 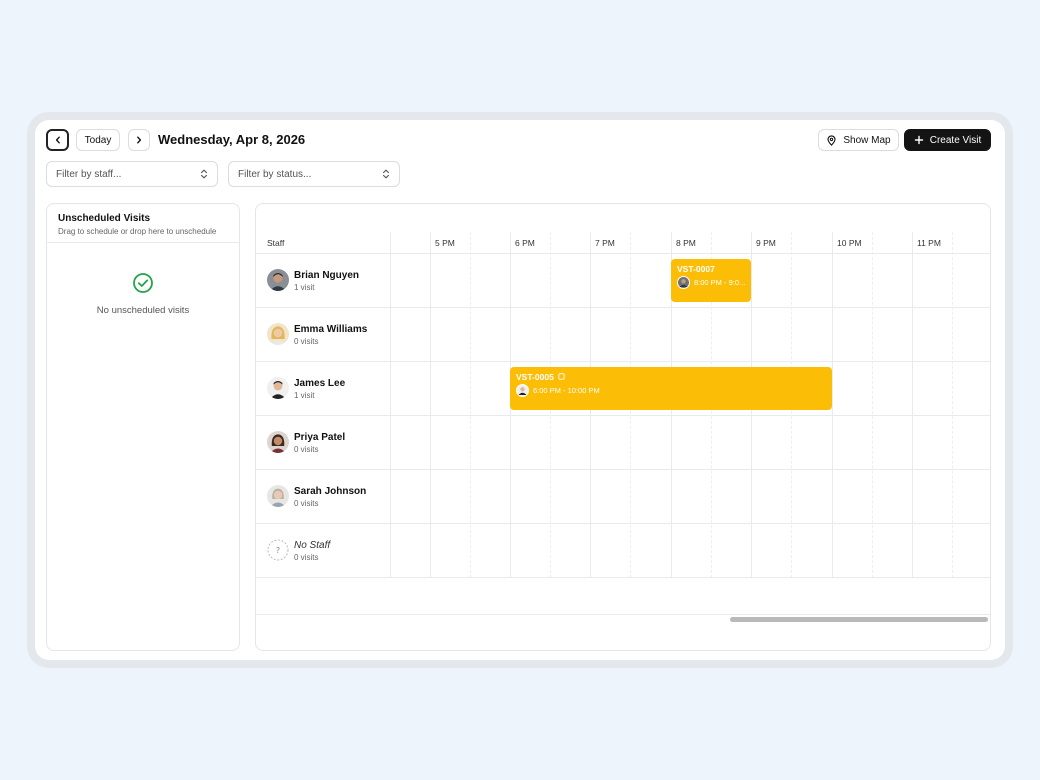 I want to click on hour-label: 10 PM, so click(x=849, y=243).